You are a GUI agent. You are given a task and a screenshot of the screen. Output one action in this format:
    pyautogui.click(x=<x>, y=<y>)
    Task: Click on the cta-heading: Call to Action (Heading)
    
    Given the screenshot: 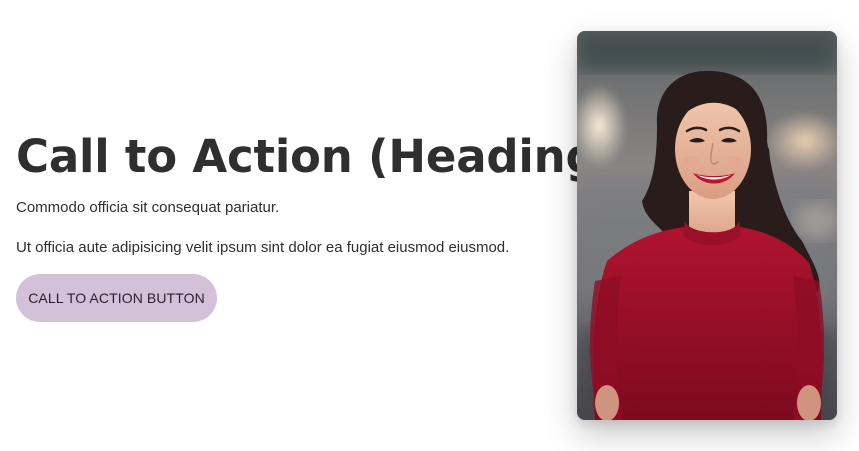 What is the action you would take?
    pyautogui.click(x=317, y=156)
    